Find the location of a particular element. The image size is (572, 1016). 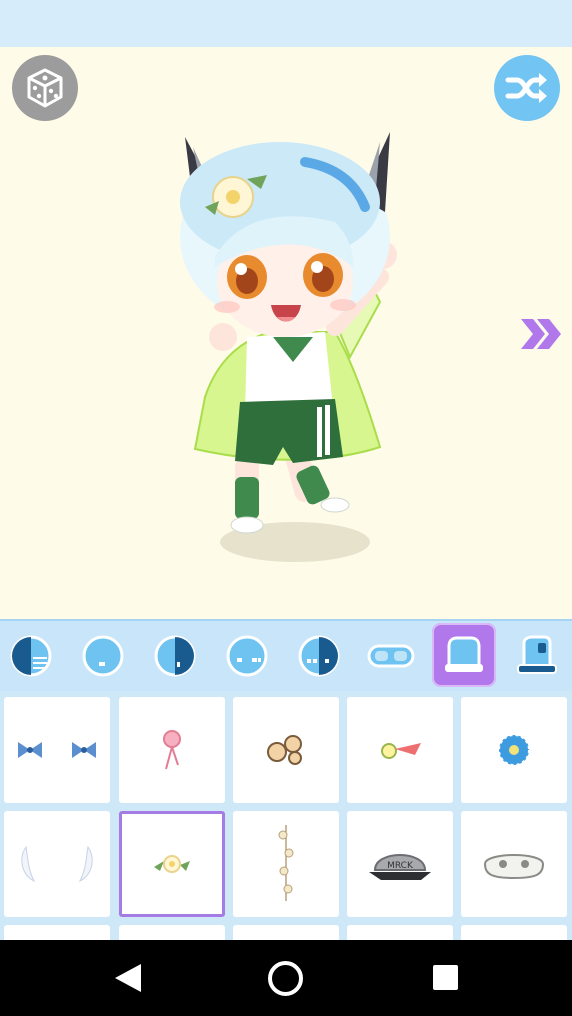

item-skull-mask is located at coordinates (514, 864).